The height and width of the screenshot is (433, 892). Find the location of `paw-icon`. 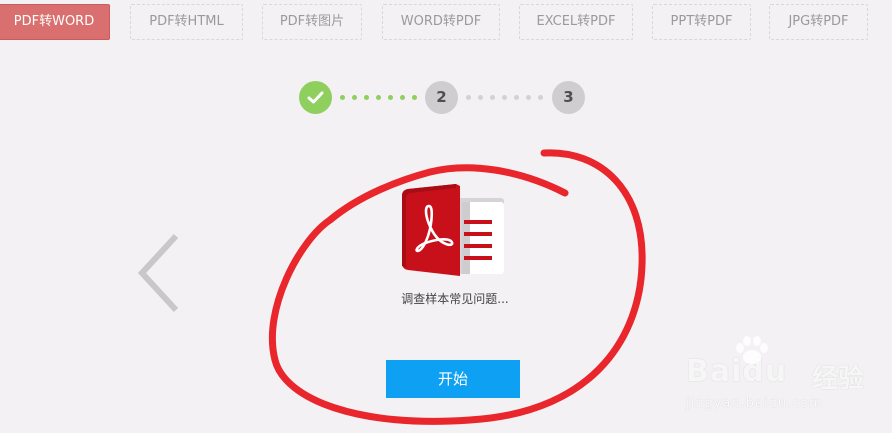

paw-icon is located at coordinates (752, 350).